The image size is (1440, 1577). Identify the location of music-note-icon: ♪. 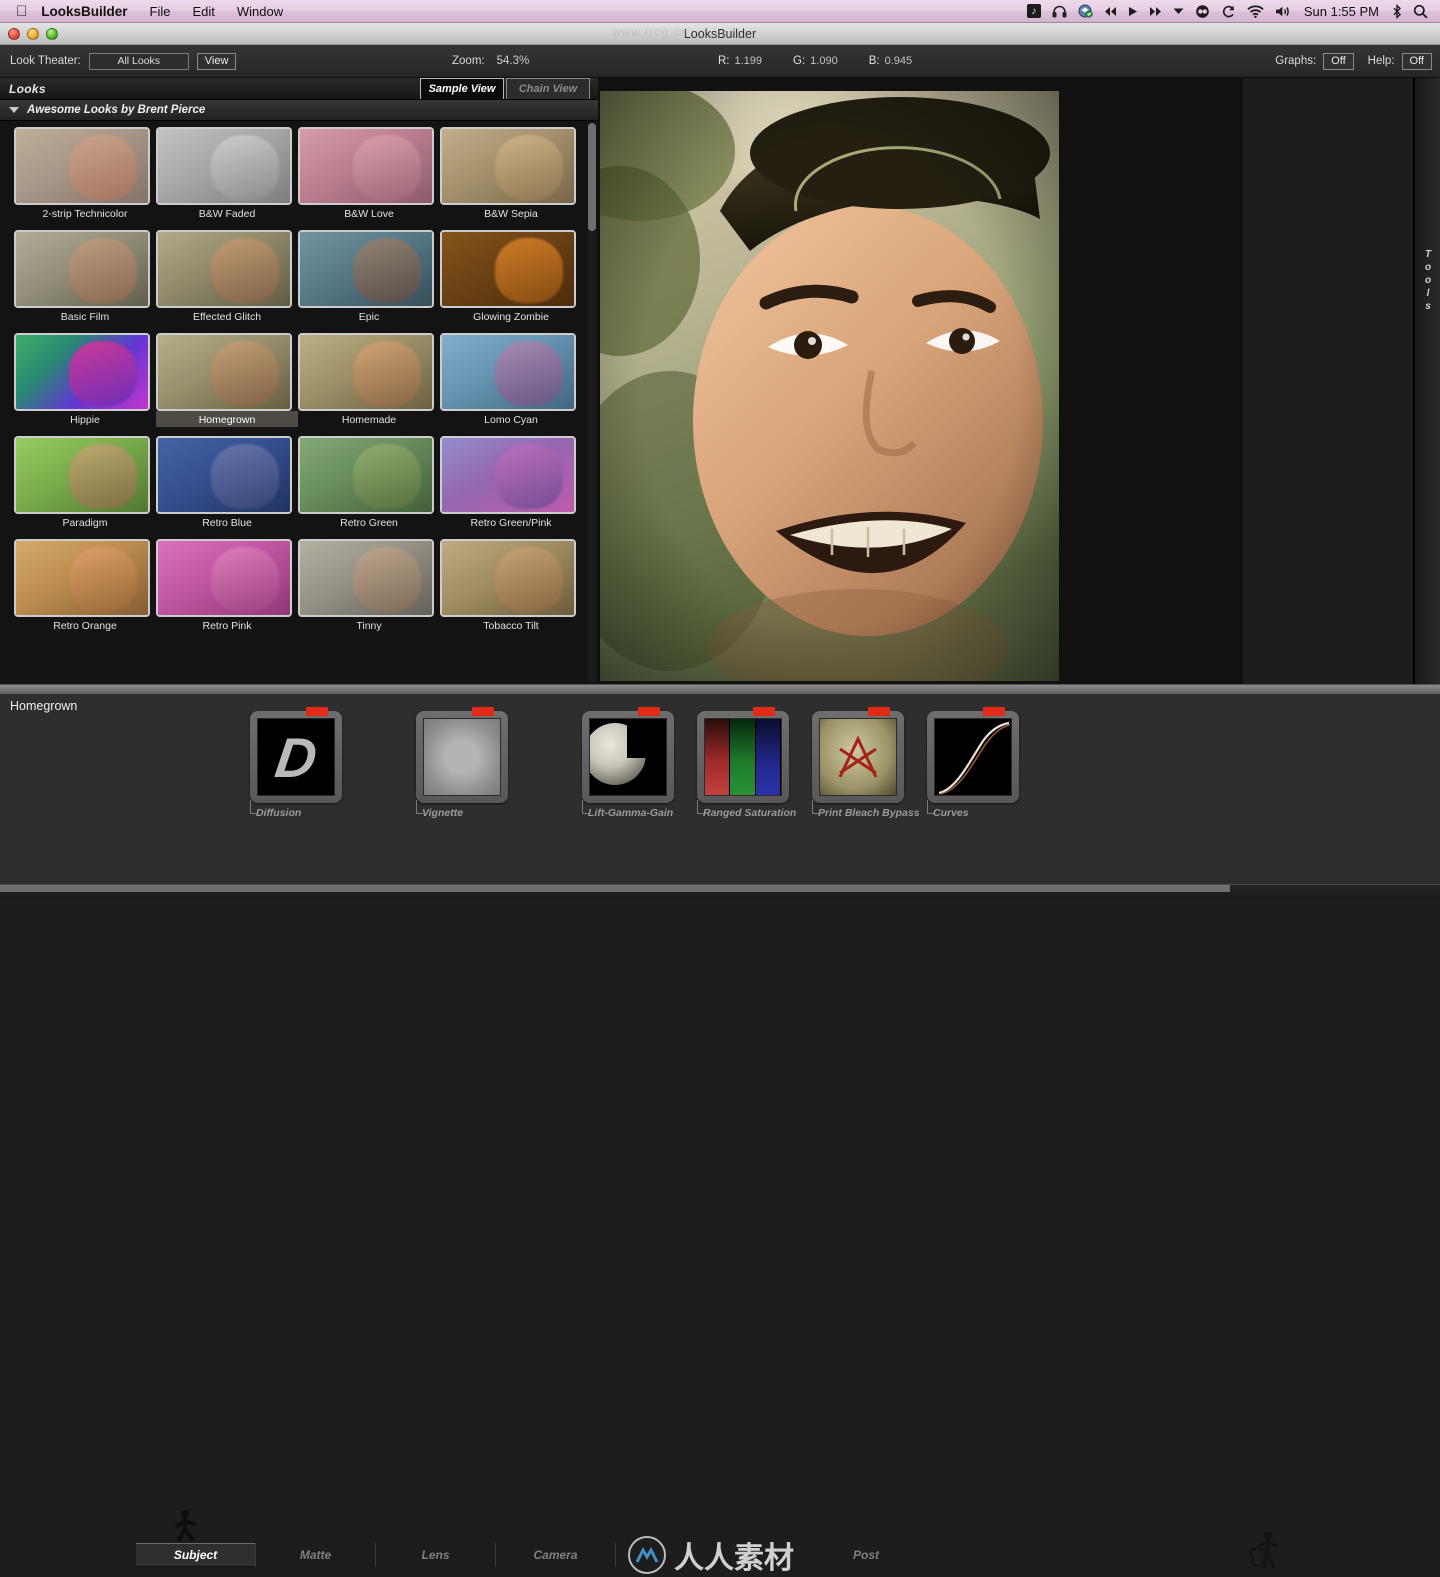
(1033, 11).